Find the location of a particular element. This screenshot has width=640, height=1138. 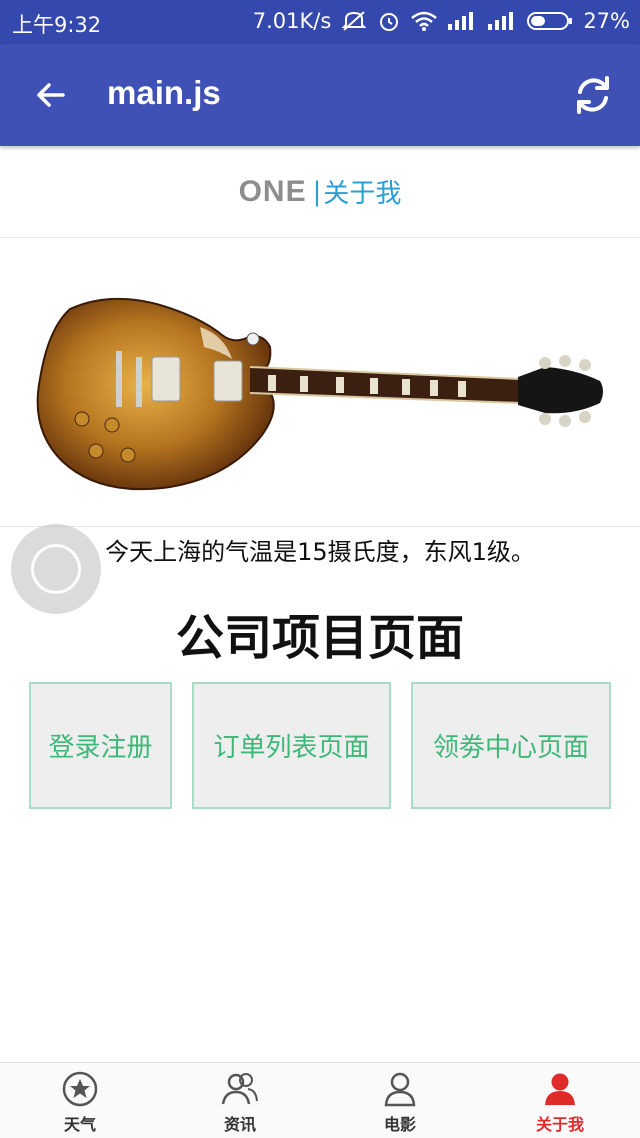

refresh-icon is located at coordinates (593, 95).